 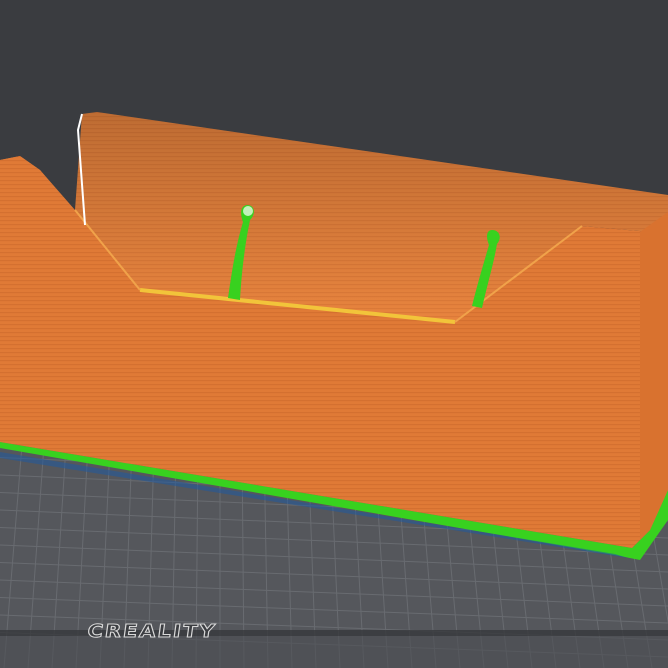 I want to click on creality-logo-text: CREALITY, so click(x=152, y=631).